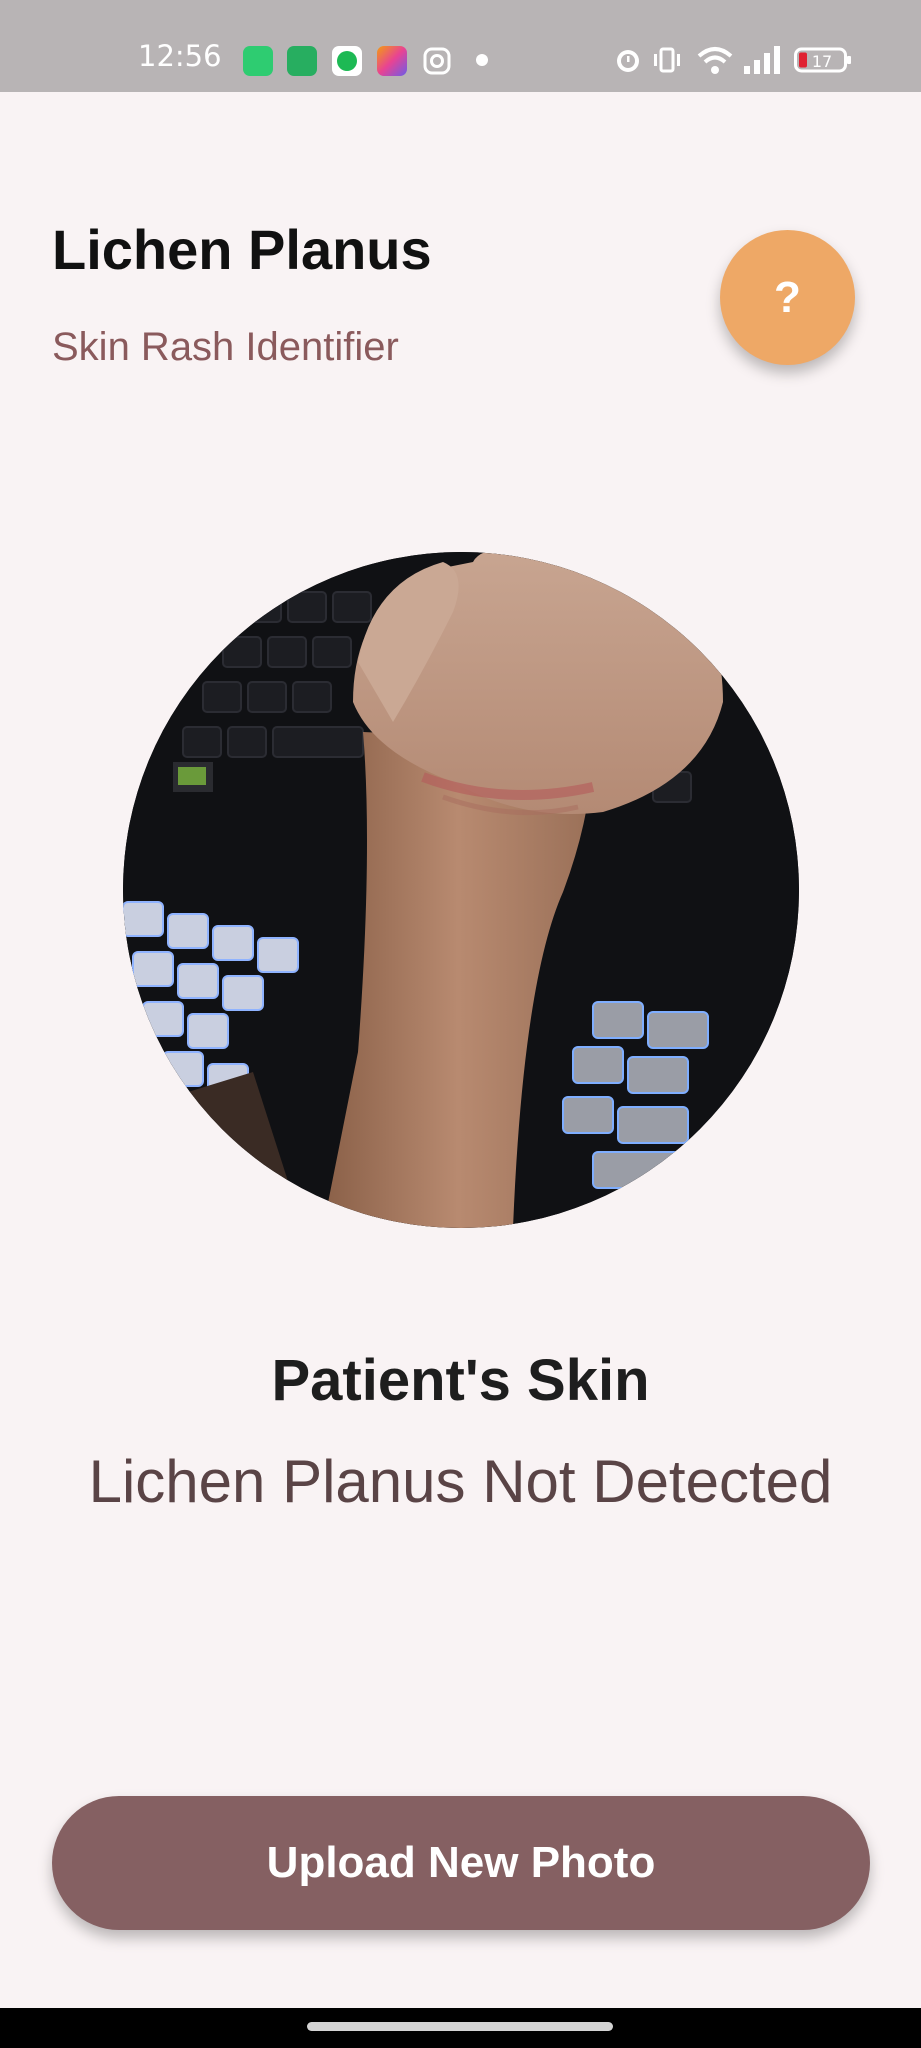  I want to click on home-gesture-handle, so click(460, 2026).